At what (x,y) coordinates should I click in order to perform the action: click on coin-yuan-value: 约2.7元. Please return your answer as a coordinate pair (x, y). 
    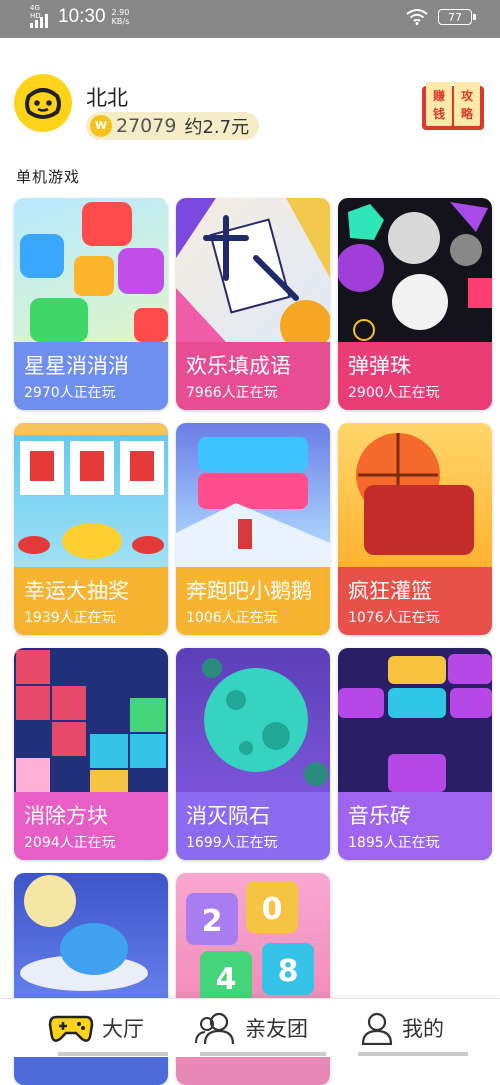
    Looking at the image, I should click on (217, 127).